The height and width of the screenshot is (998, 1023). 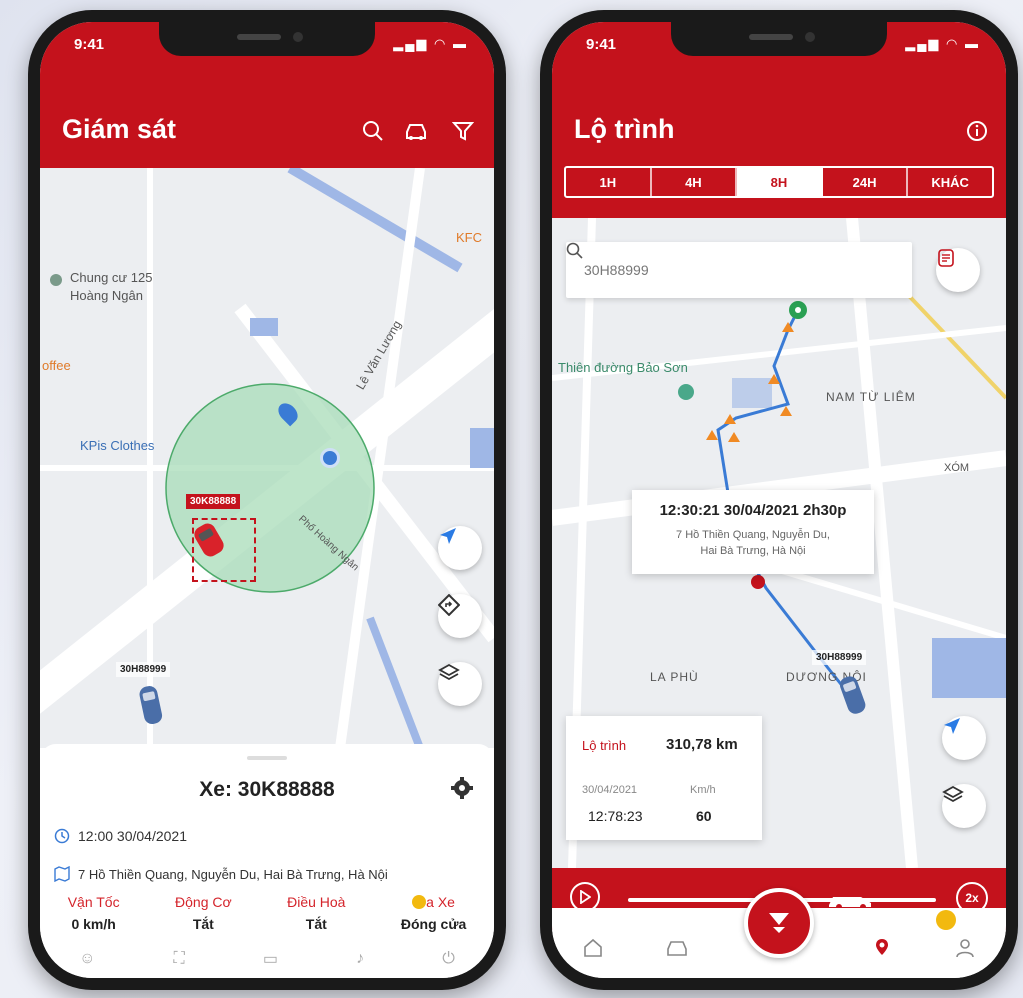 I want to click on stat-ac: Điều Hoà Tắt, so click(x=316, y=913).